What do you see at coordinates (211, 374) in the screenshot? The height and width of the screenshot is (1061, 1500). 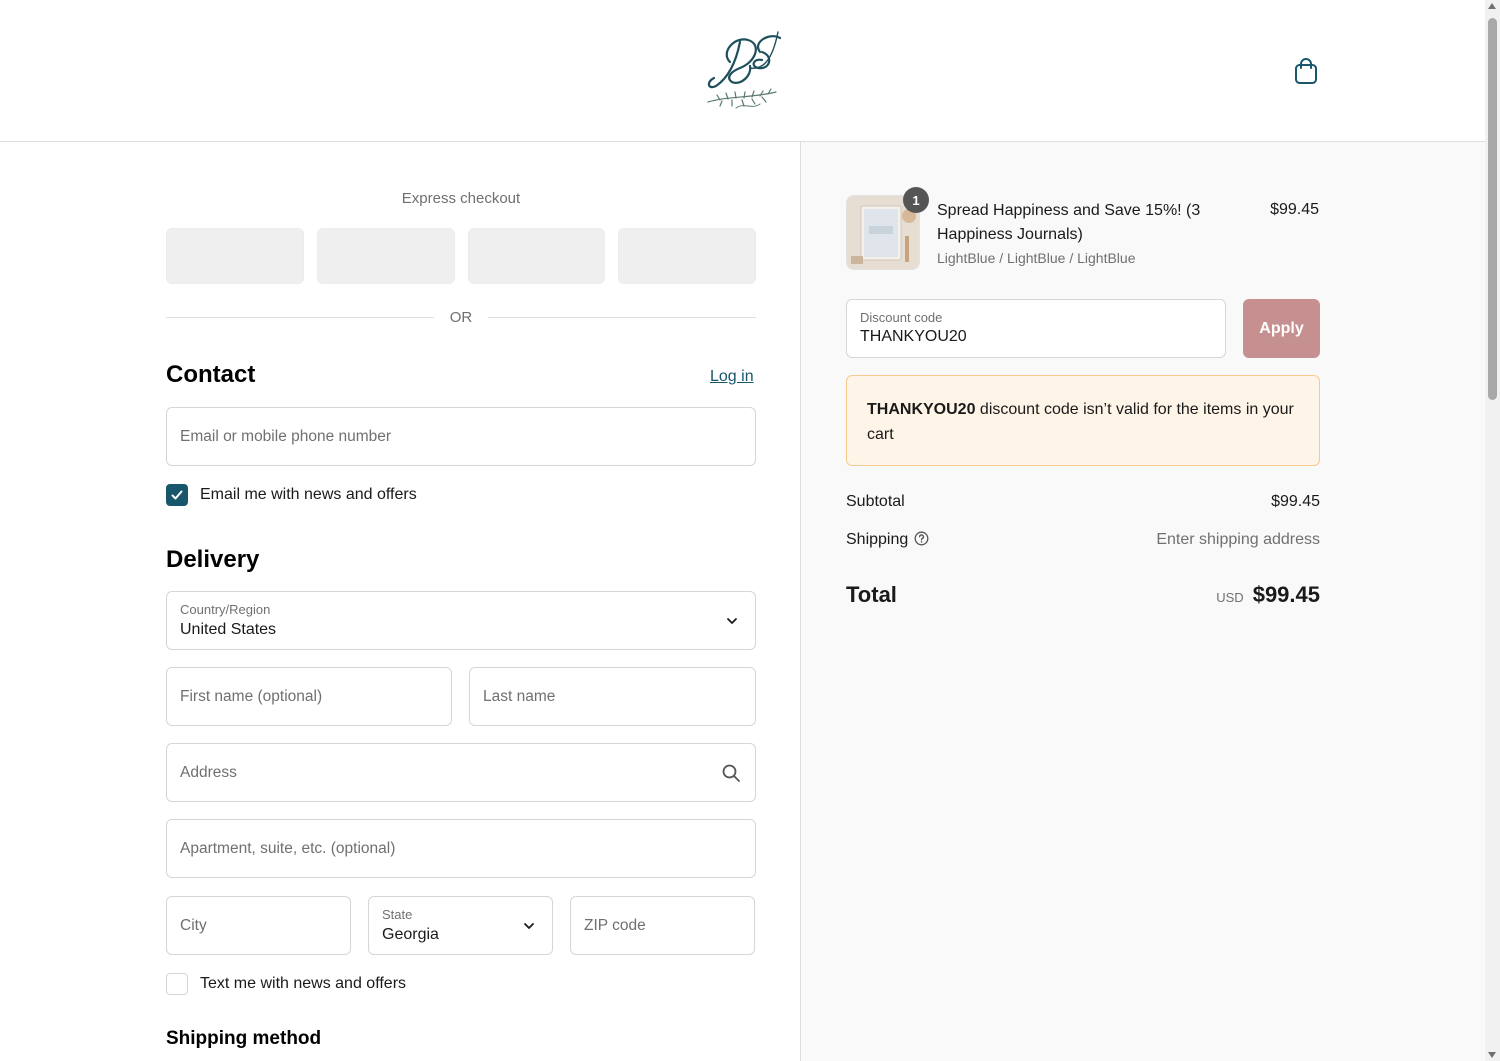 I see `contact-title: Contact` at bounding box center [211, 374].